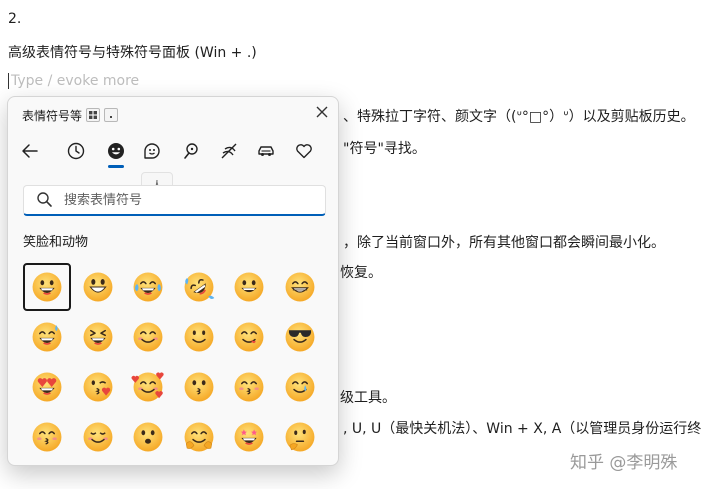 This screenshot has height=489, width=720. I want to click on smiling-face-with-sunglasses-icon, so click(299, 337).